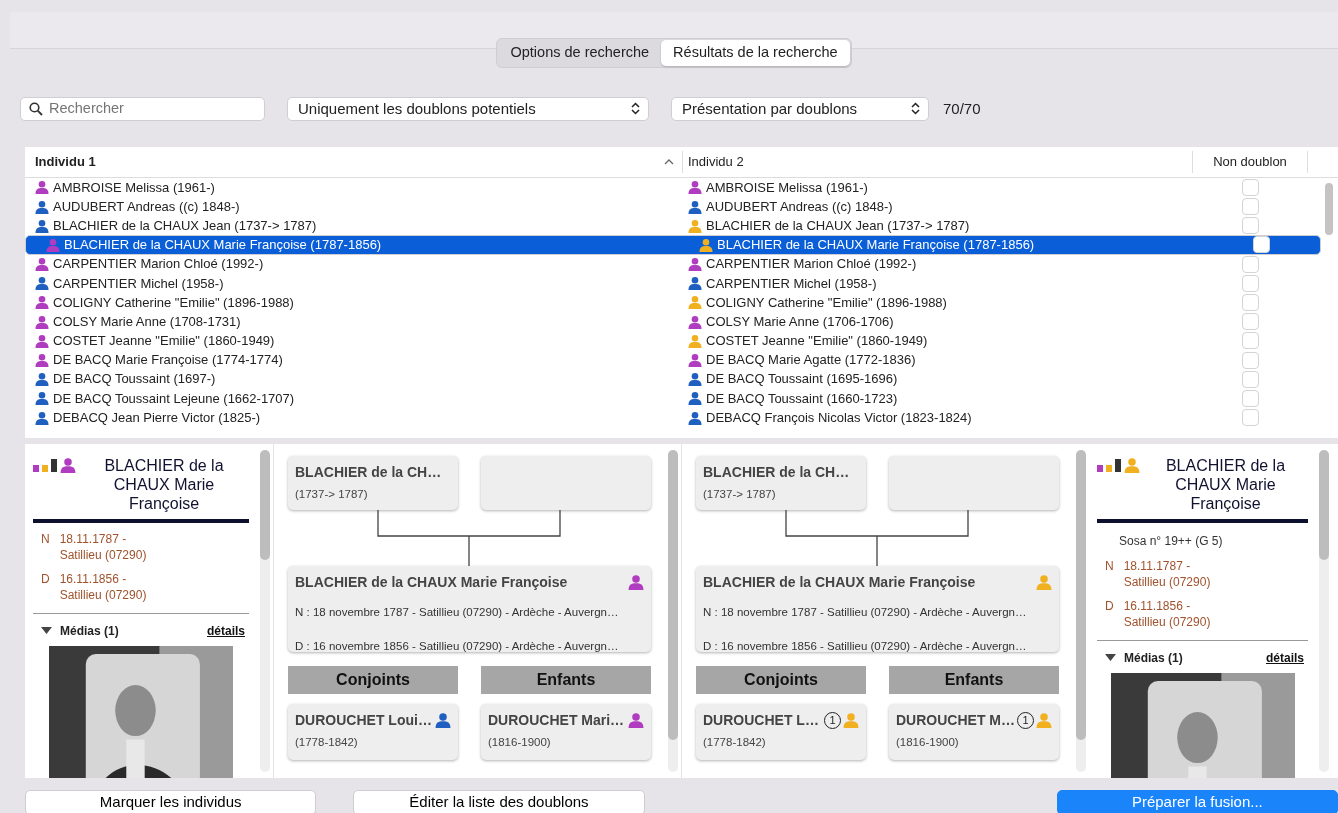 The height and width of the screenshot is (813, 1338). I want to click on person-dates: (1816-1900), so click(520, 742).